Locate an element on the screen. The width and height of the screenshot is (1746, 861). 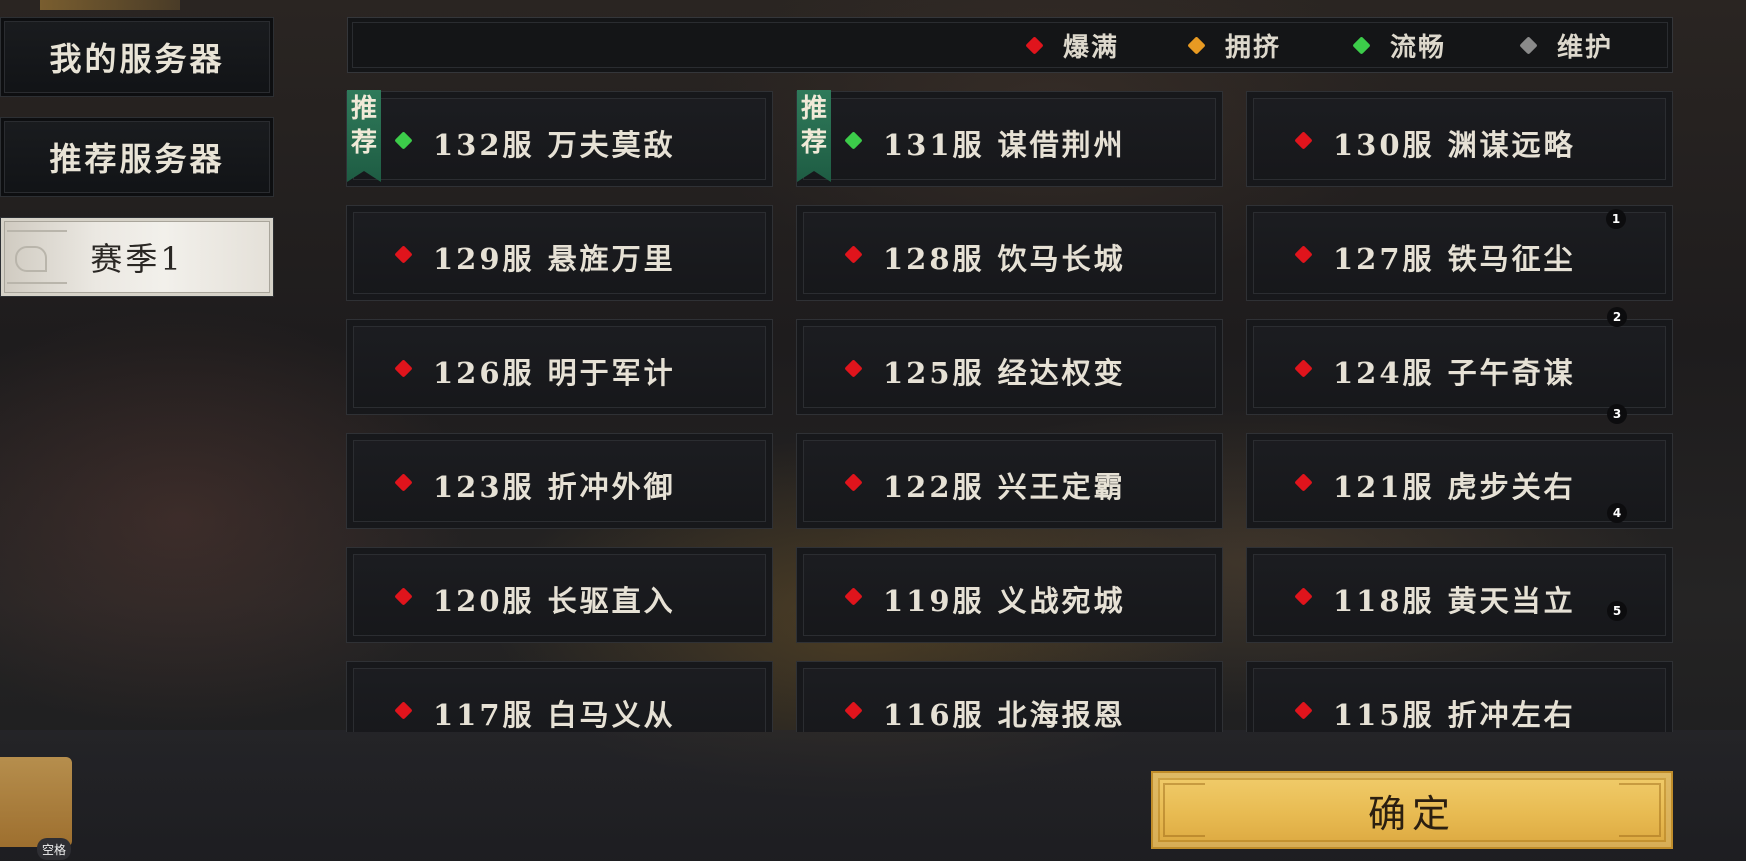
server-name: 129服 悬旌万里 is located at coordinates (554, 259).